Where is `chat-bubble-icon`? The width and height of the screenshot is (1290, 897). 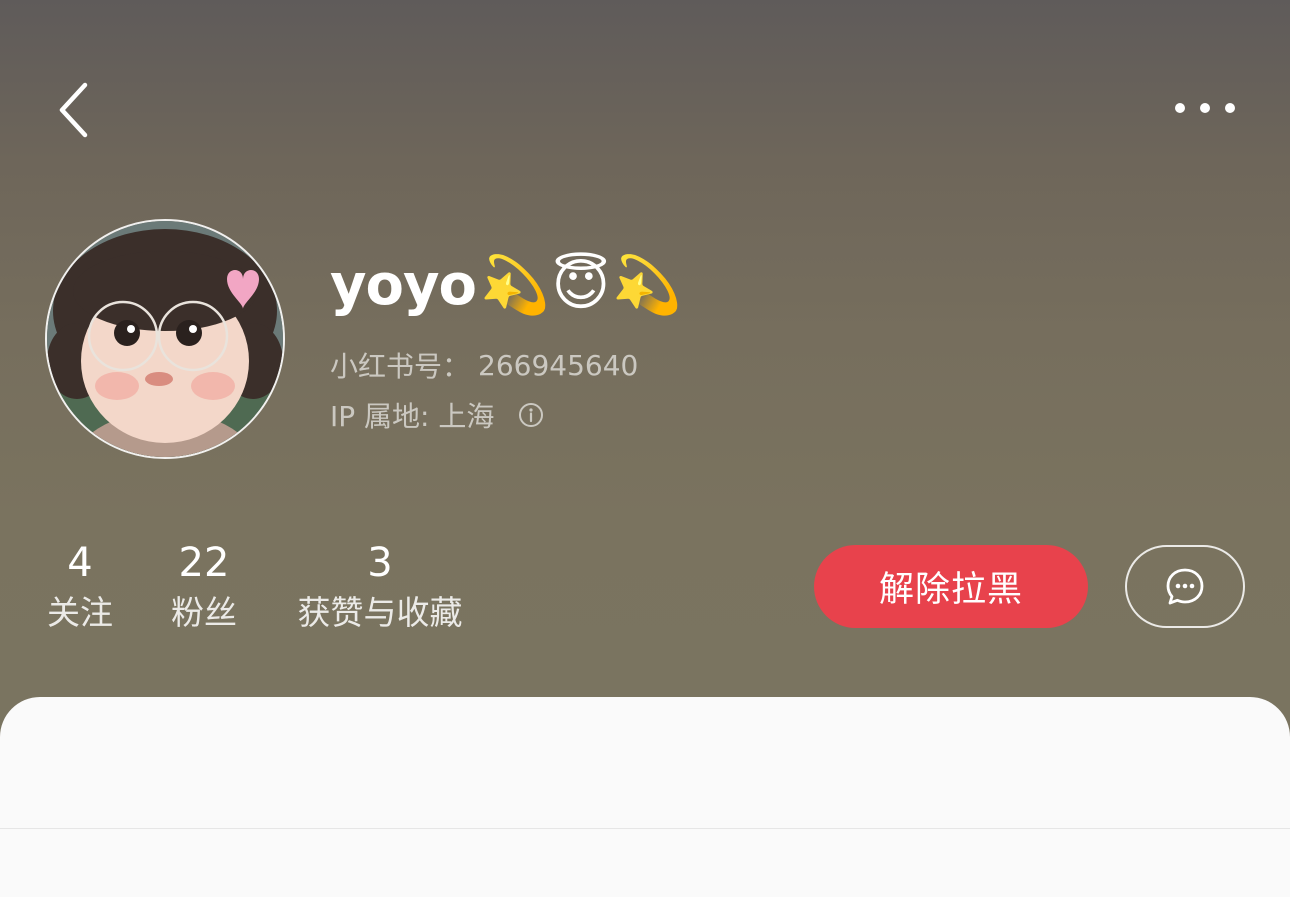 chat-bubble-icon is located at coordinates (1185, 586).